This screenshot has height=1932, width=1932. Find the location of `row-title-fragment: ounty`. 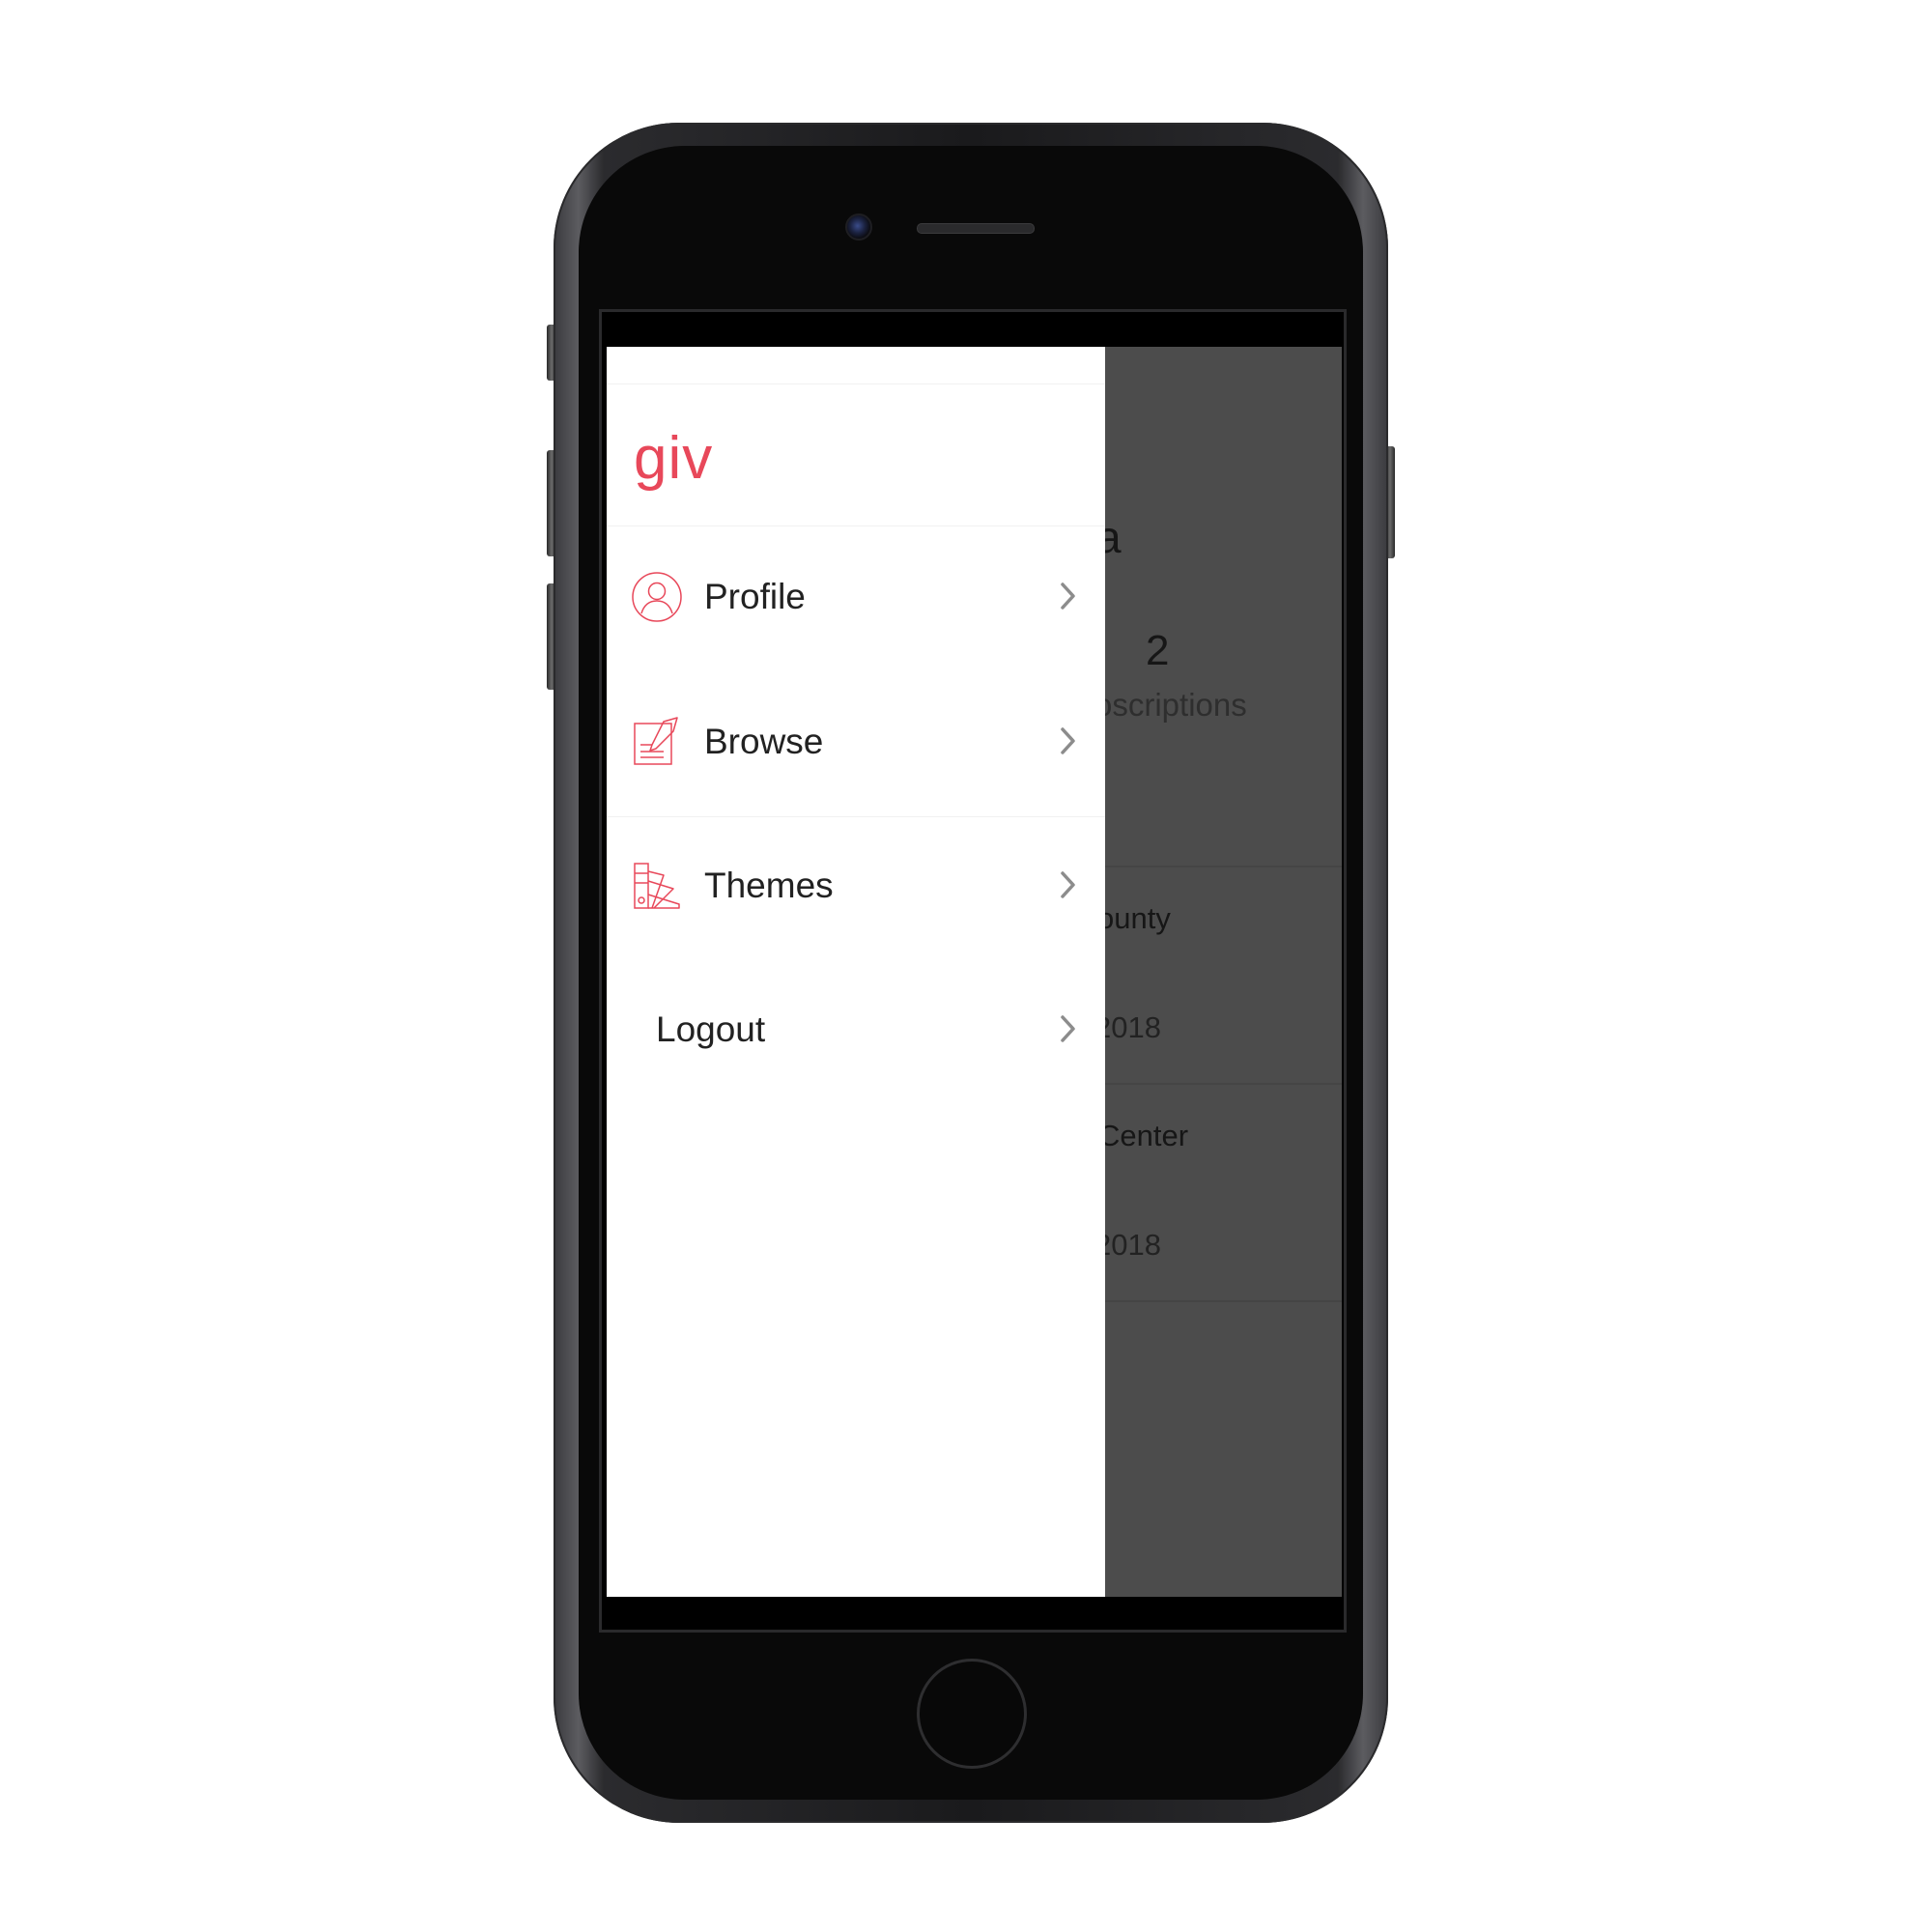

row-title-fragment: ounty is located at coordinates (1134, 918).